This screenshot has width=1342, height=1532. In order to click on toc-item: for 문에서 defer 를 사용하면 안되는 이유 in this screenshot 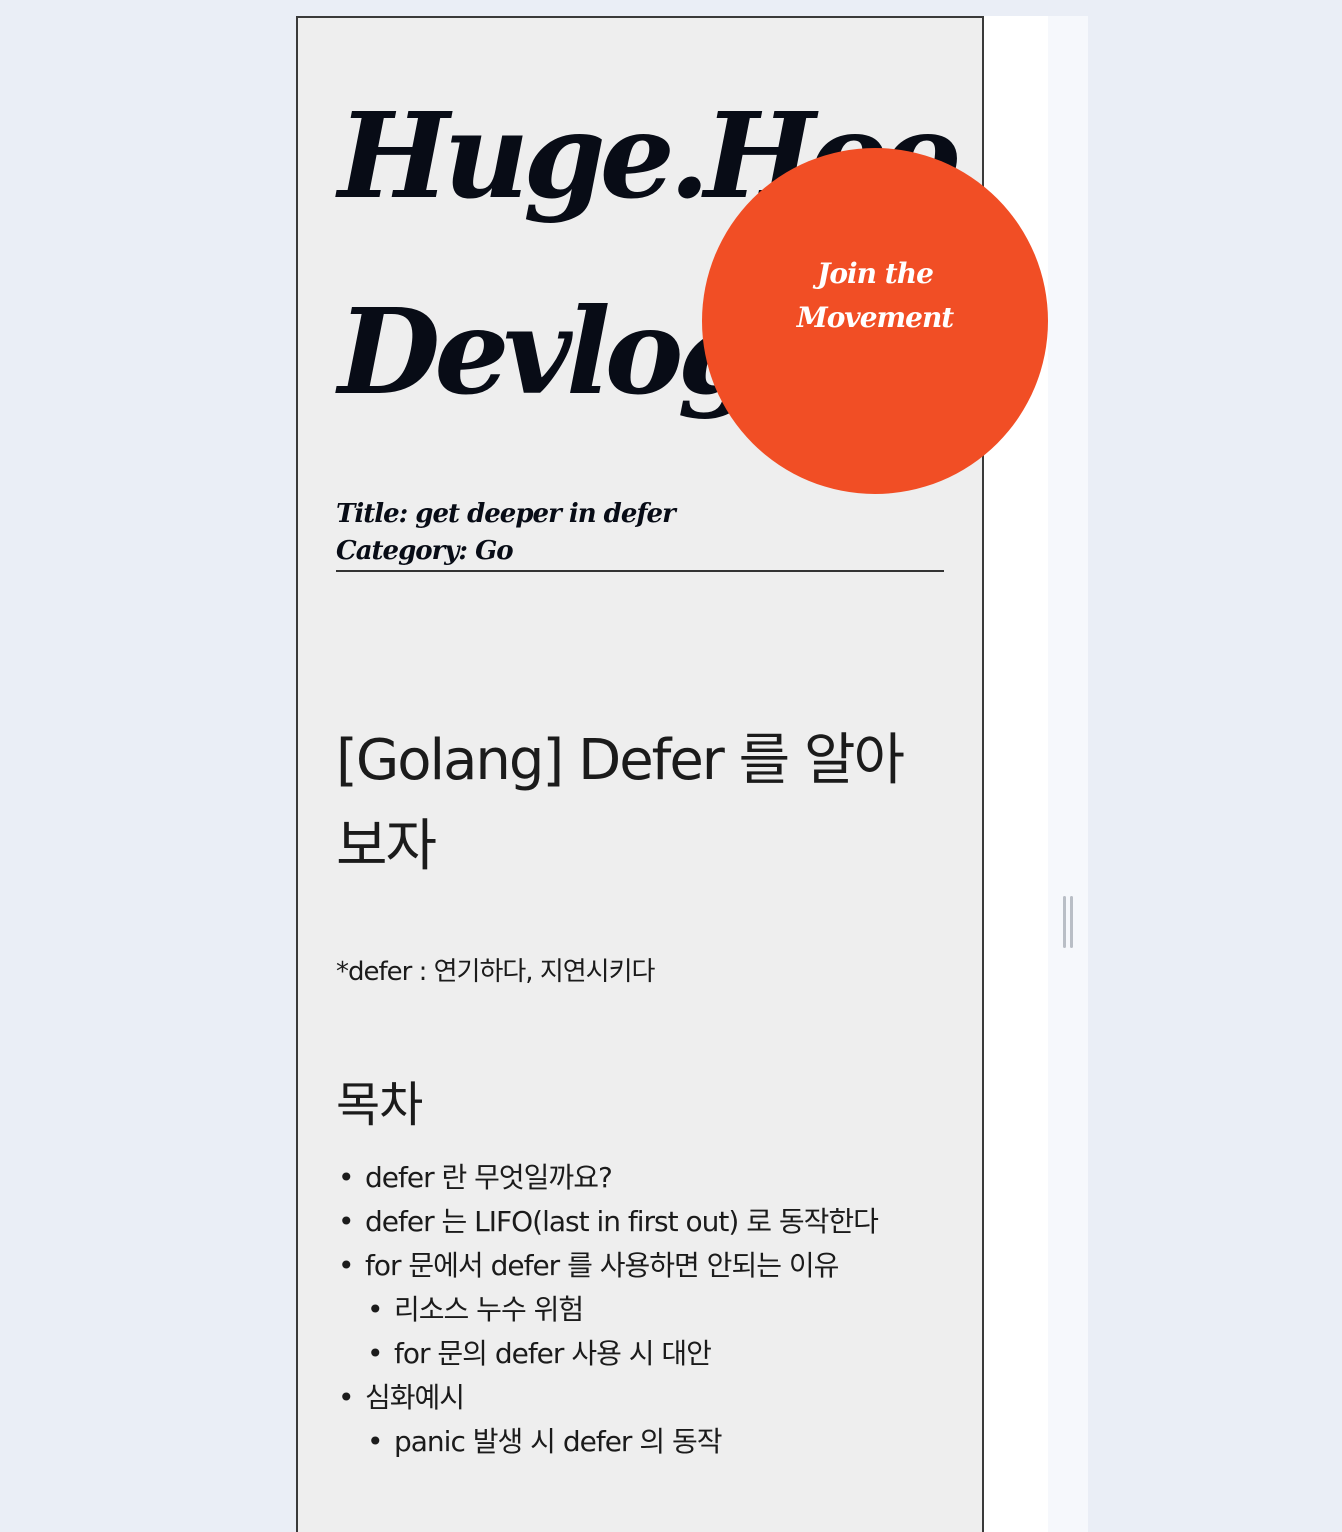, I will do `click(641, 1266)`.